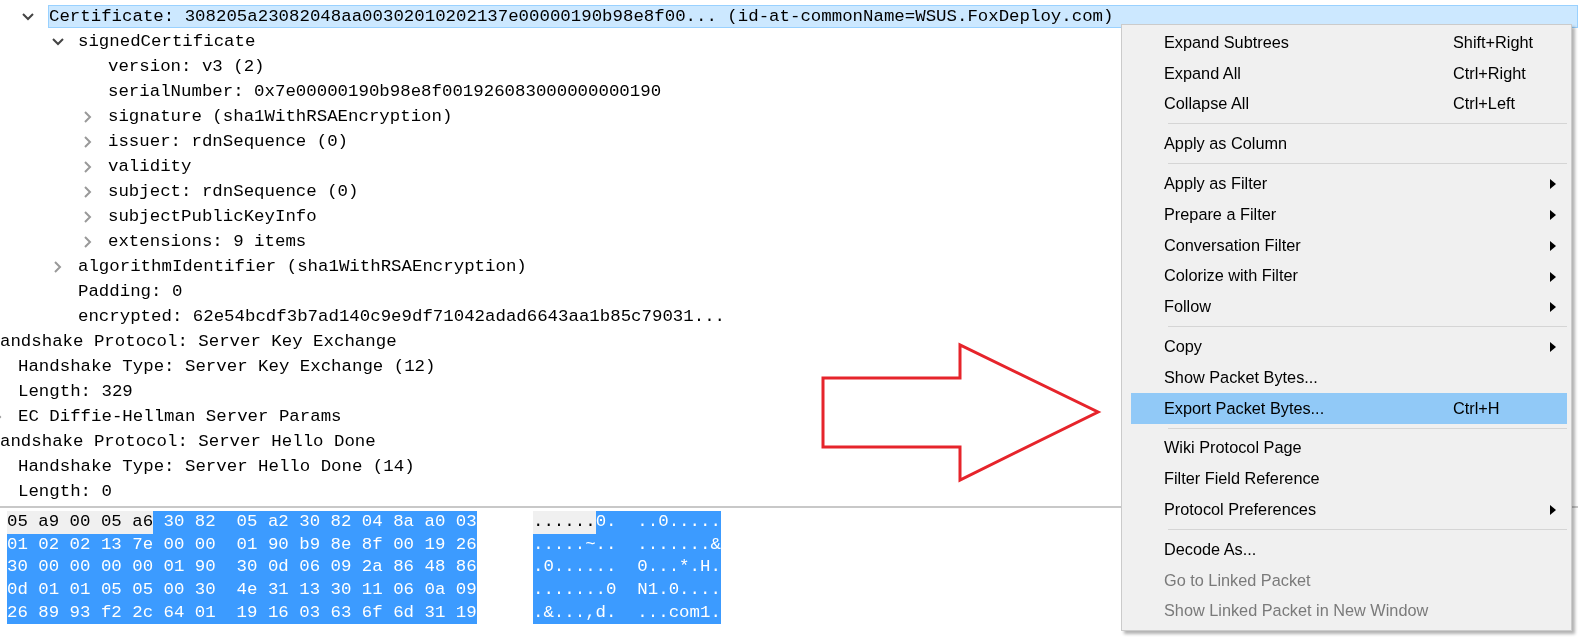 The width and height of the screenshot is (1578, 642). Describe the element at coordinates (1231, 276) in the screenshot. I see `menu-item-label: Colorize with Filter` at that location.